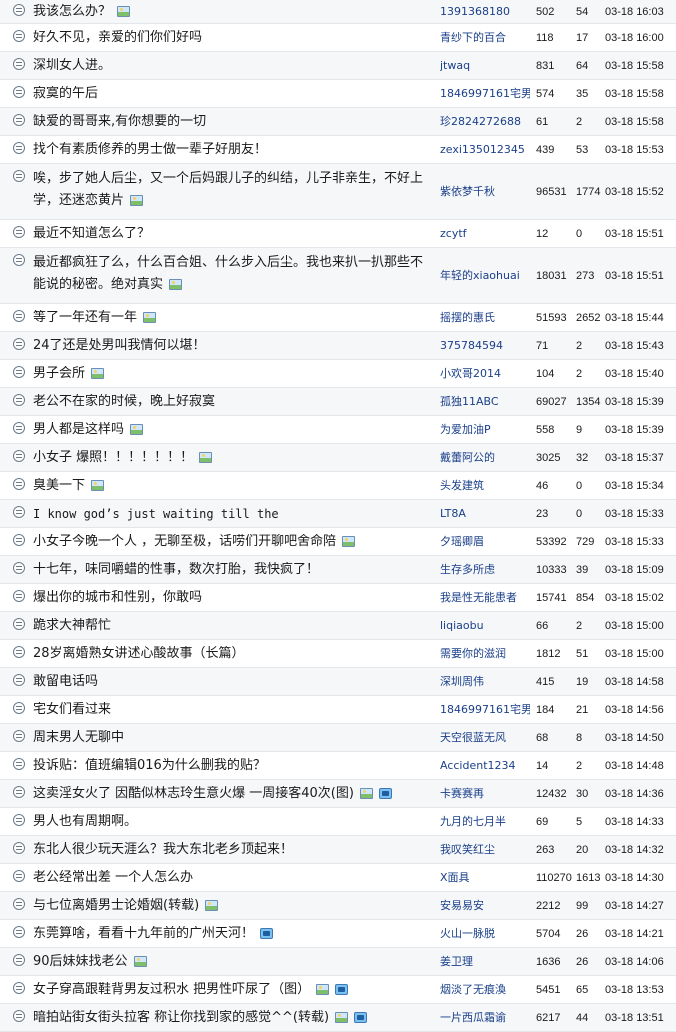  I want to click on topic-author-link: 安易易安, so click(485, 906).